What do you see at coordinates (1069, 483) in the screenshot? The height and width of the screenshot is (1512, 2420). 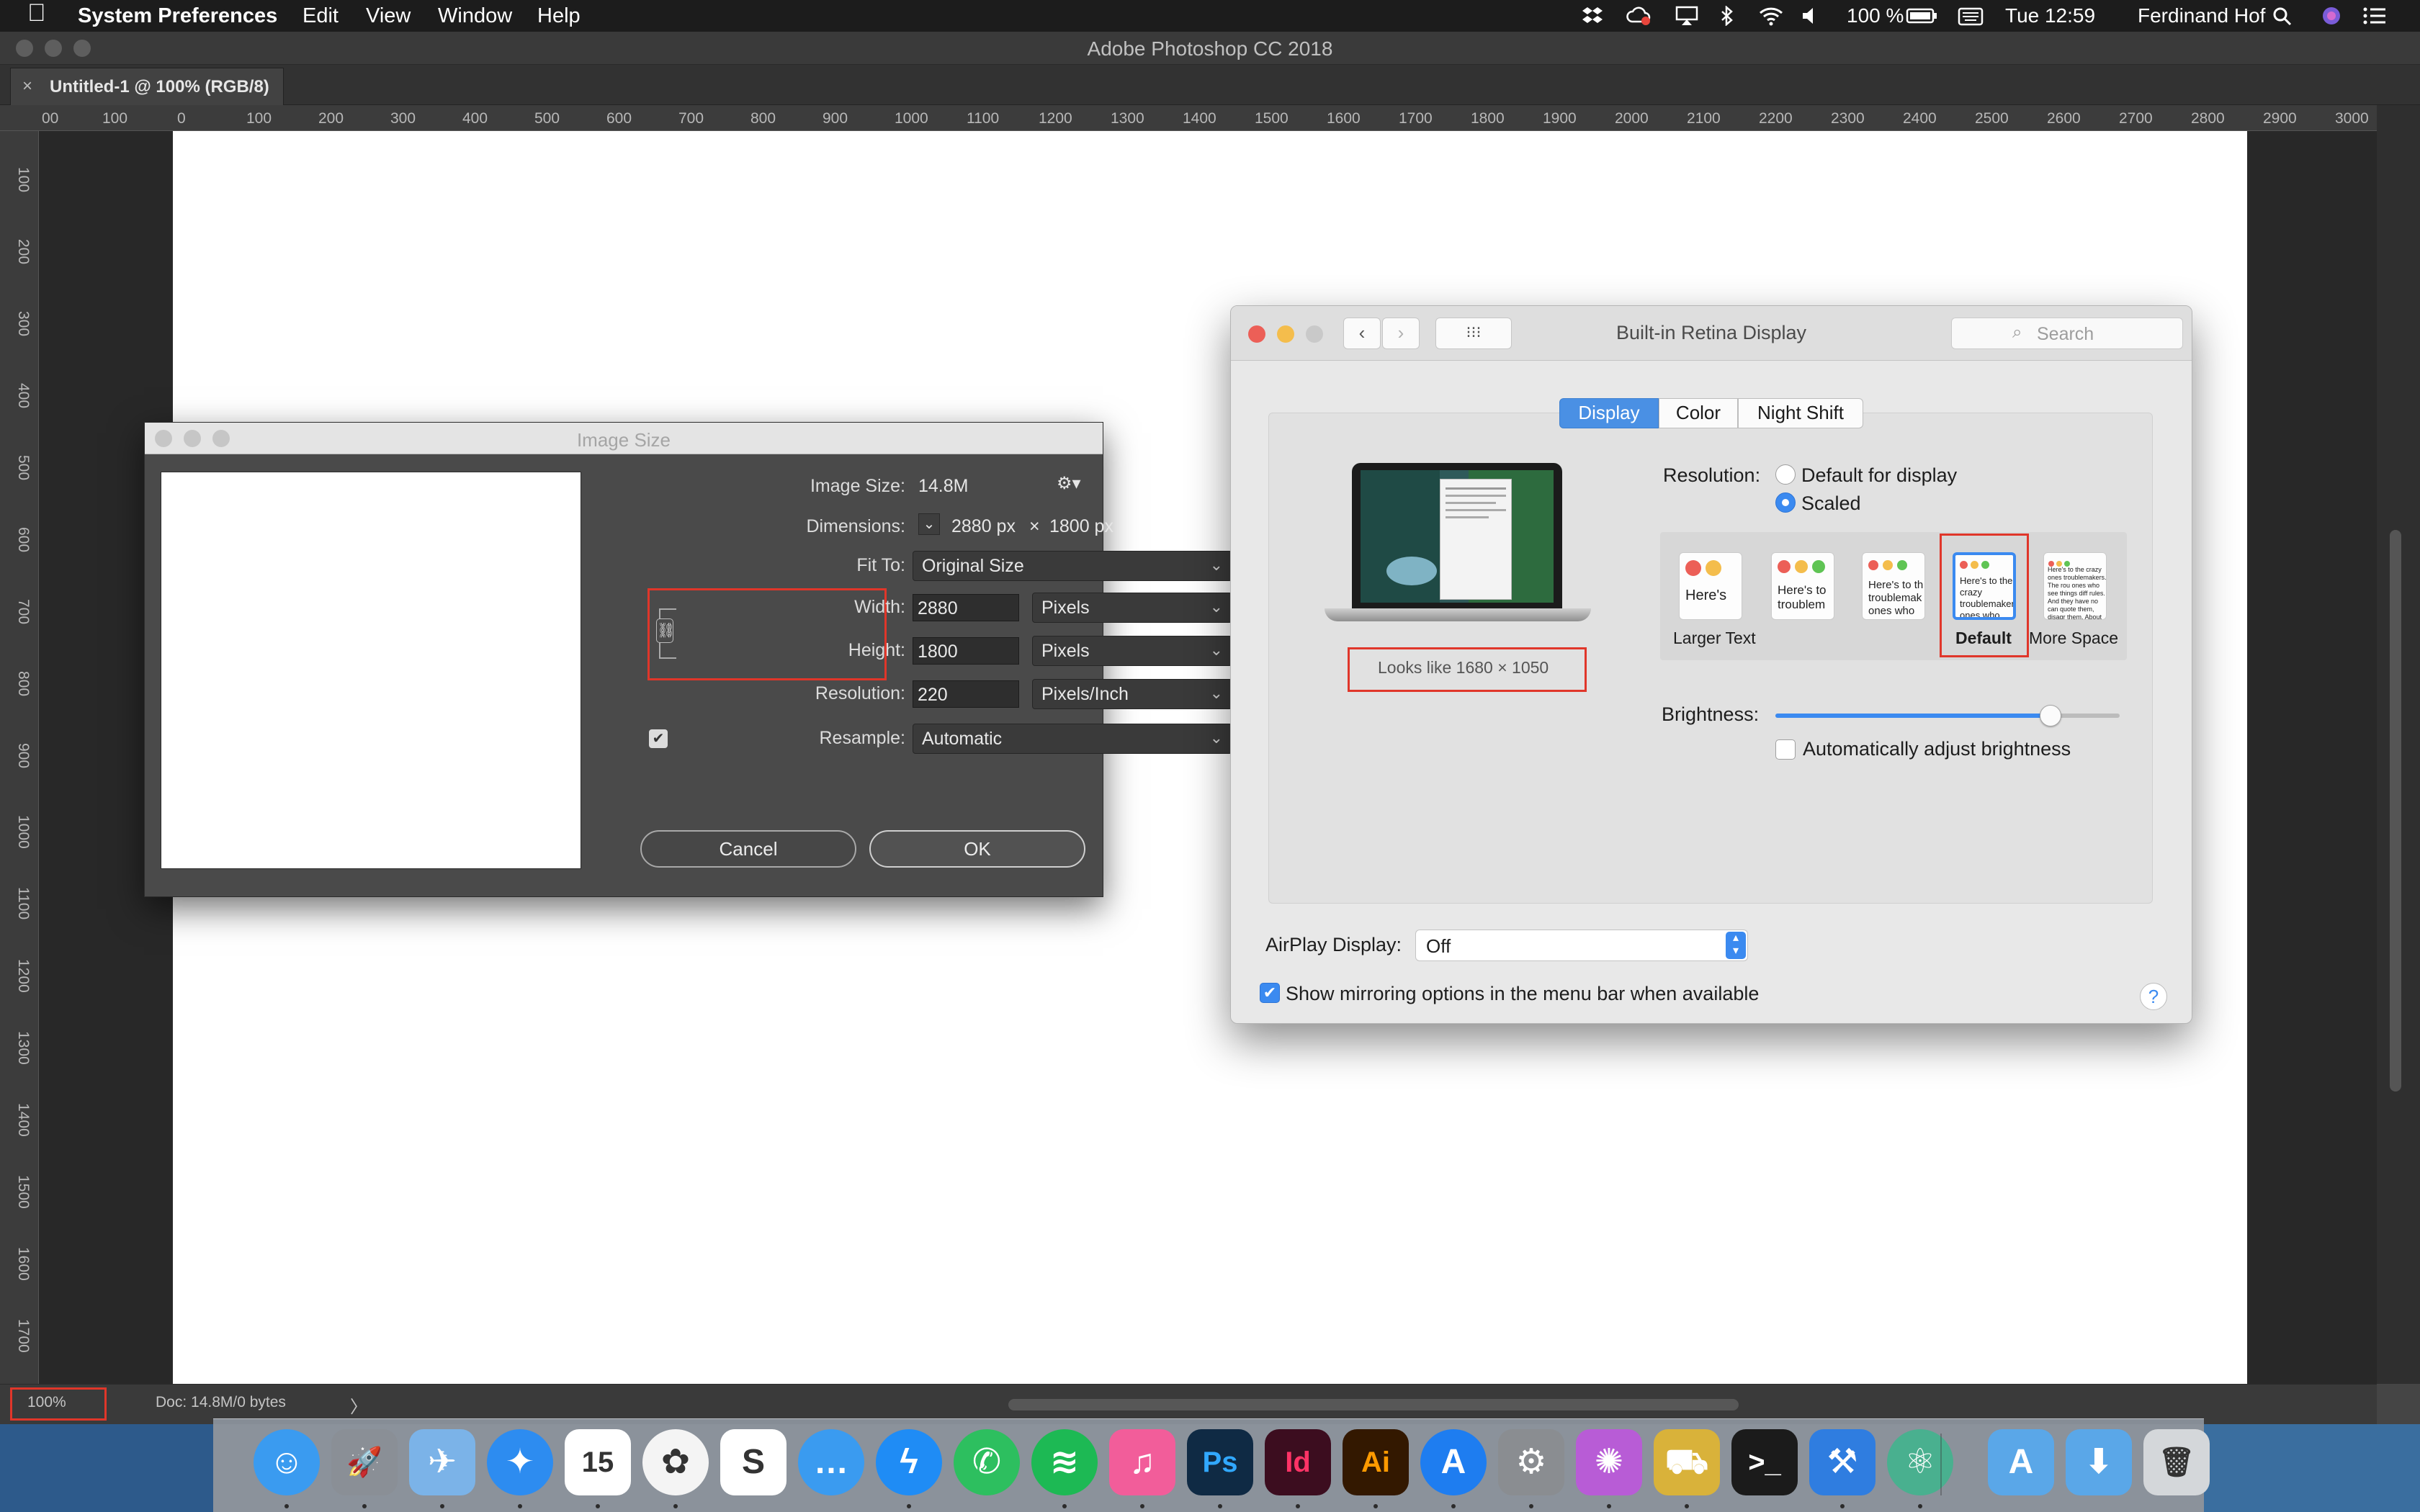 I see `settings-gear-icon: ⚙▾` at bounding box center [1069, 483].